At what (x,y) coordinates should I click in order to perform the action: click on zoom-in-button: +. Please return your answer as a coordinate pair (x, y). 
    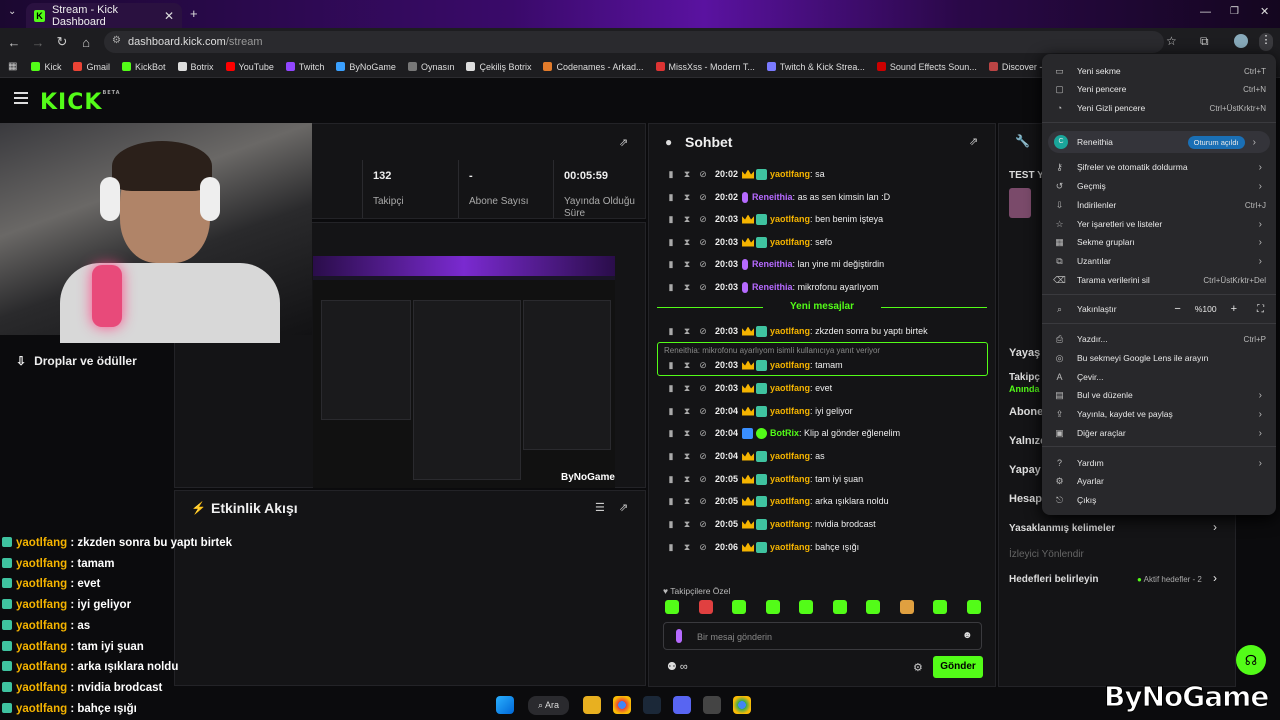
    Looking at the image, I should click on (1234, 309).